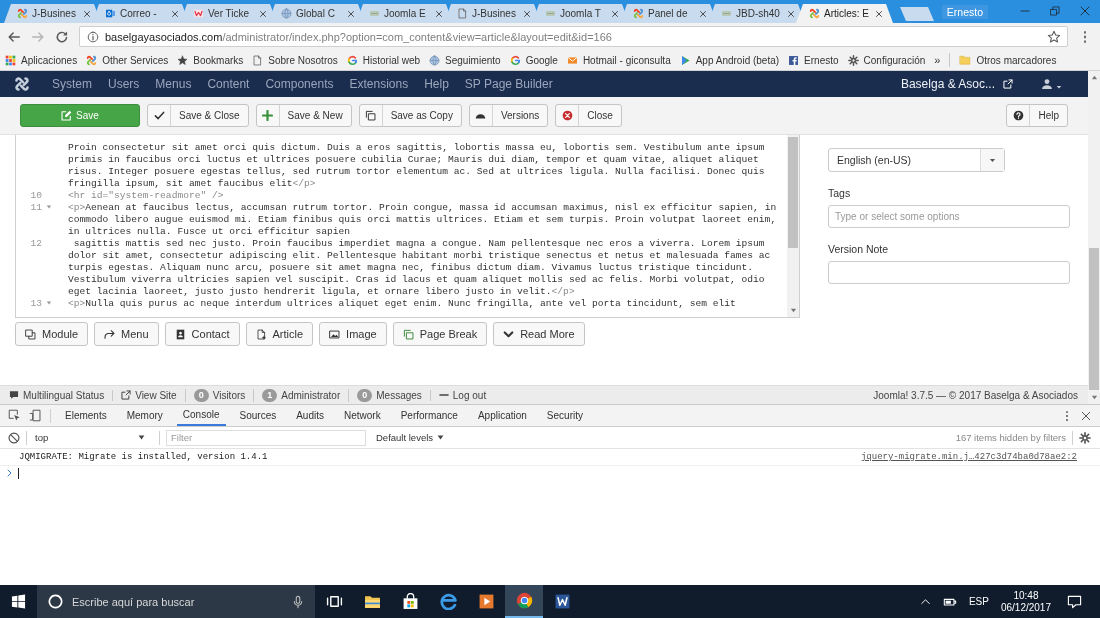  What do you see at coordinates (258, 415) in the screenshot?
I see `devtools-tab: Sources` at bounding box center [258, 415].